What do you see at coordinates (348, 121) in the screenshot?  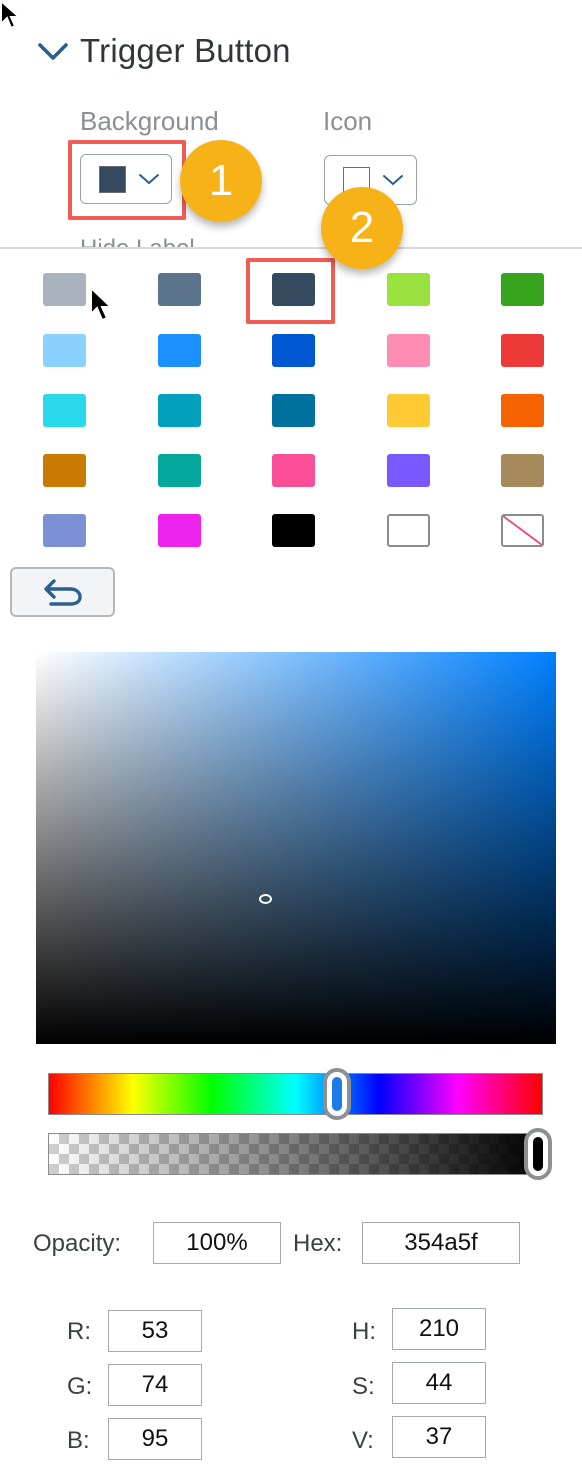 I see `icon-label: Icon` at bounding box center [348, 121].